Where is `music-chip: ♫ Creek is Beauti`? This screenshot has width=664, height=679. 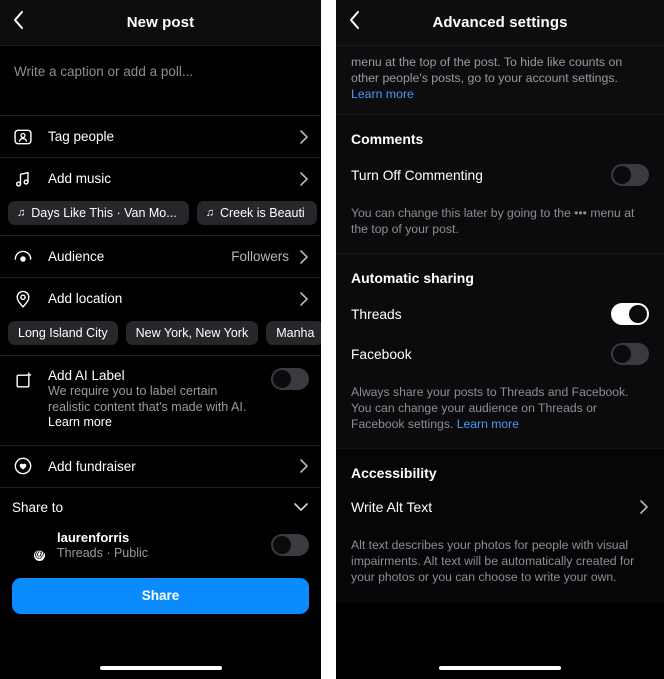
music-chip: ♫ Creek is Beauti is located at coordinates (256, 213).